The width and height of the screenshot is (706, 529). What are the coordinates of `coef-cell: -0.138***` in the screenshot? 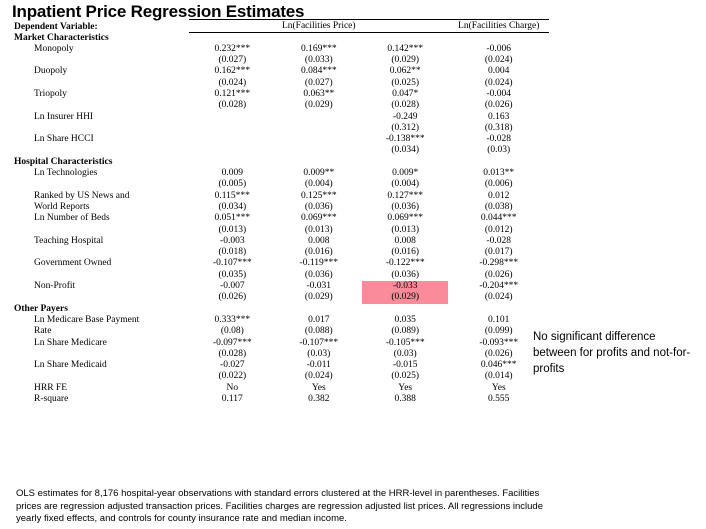 It's located at (405, 139).